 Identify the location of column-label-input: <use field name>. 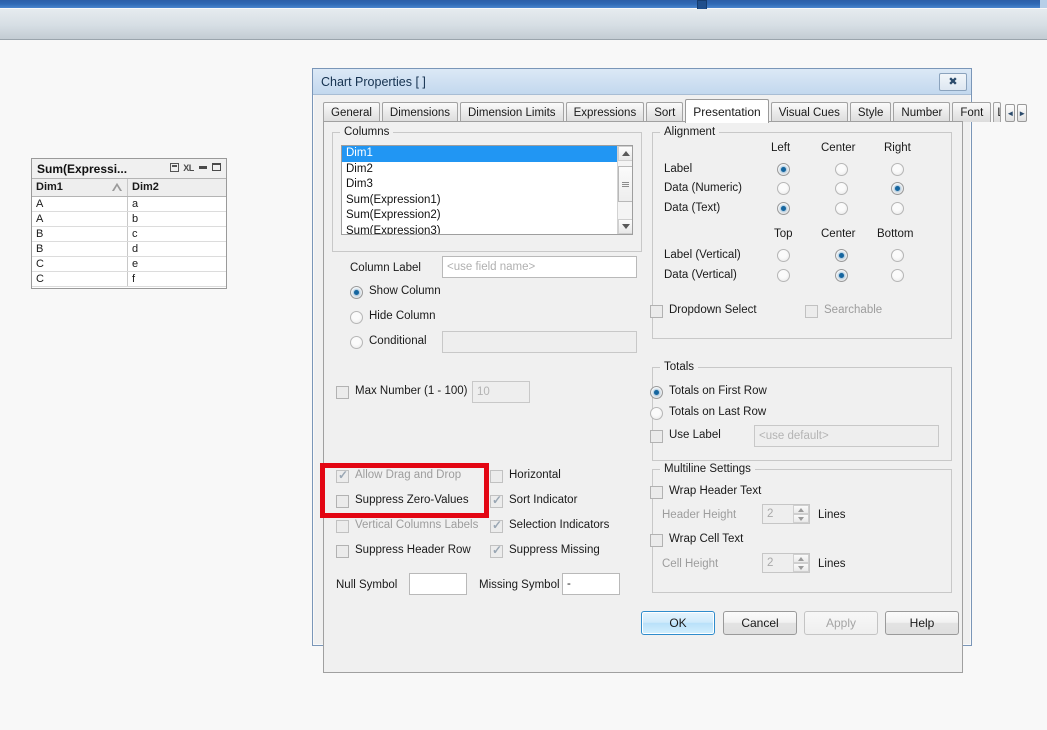
(539, 267).